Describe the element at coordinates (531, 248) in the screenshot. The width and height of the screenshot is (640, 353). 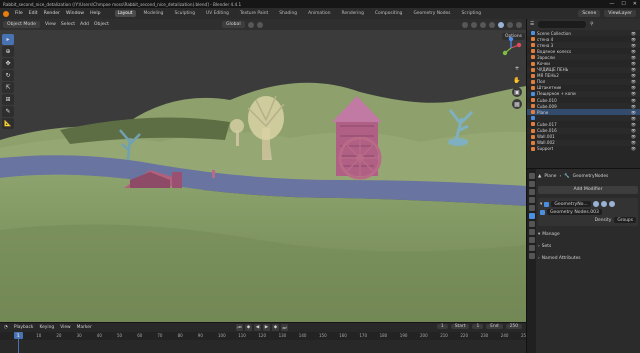
I see `data-tab-icon` at that location.